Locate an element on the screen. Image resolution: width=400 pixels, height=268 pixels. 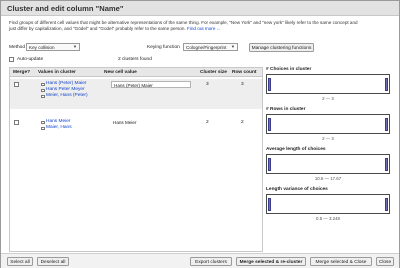
close-button: Close is located at coordinates (385, 261).